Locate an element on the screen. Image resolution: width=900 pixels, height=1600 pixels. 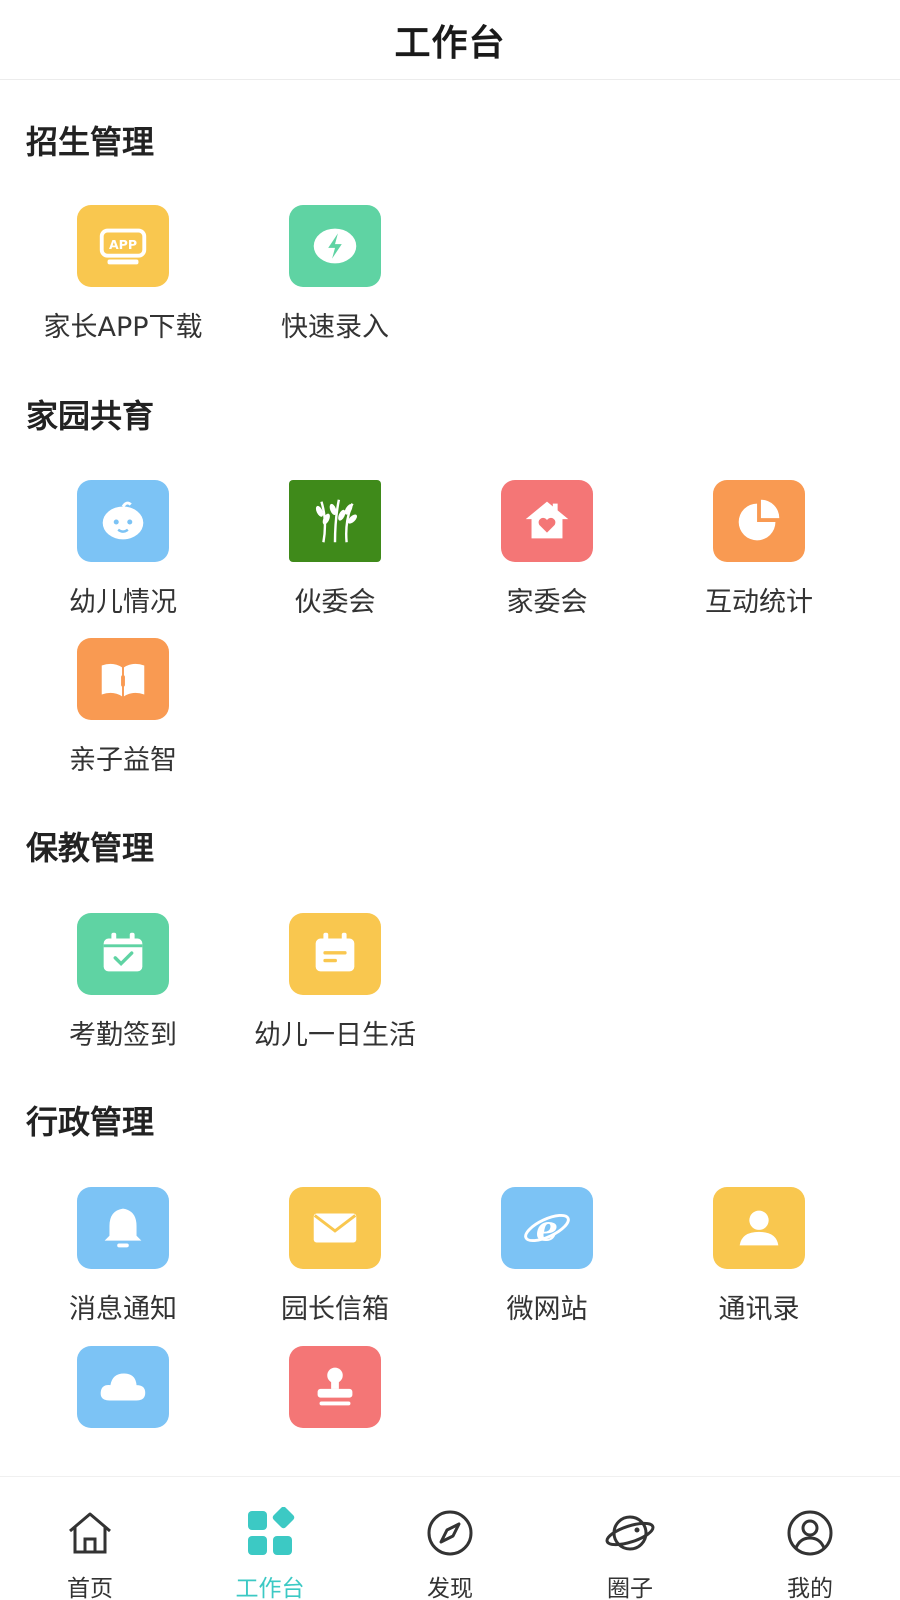
user-icon is located at coordinates (810, 1535).